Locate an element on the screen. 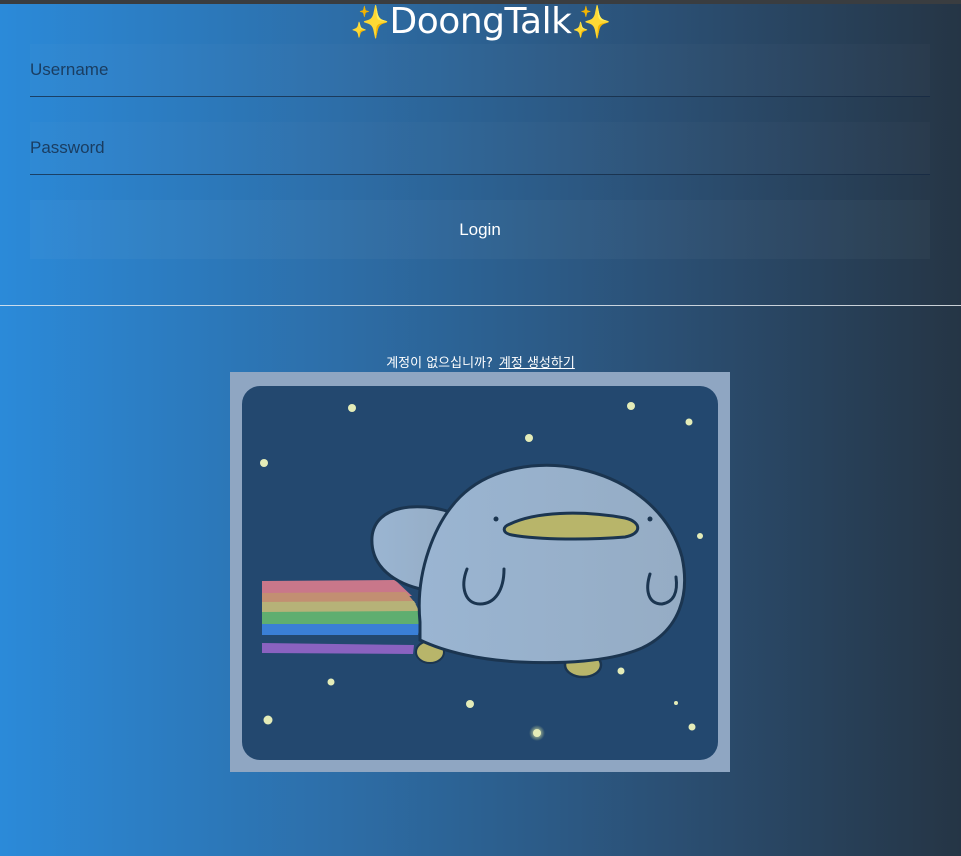  username-field is located at coordinates (480, 70).